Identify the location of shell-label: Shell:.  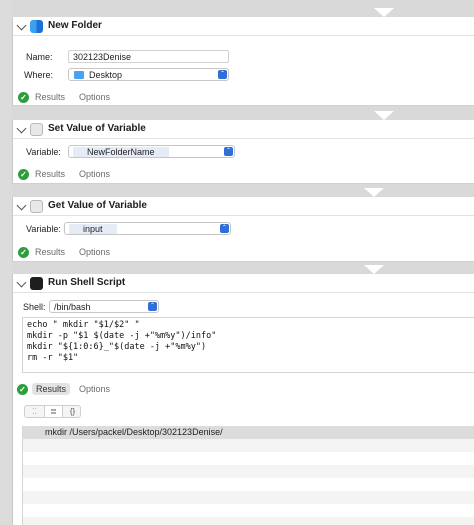
(34, 307).